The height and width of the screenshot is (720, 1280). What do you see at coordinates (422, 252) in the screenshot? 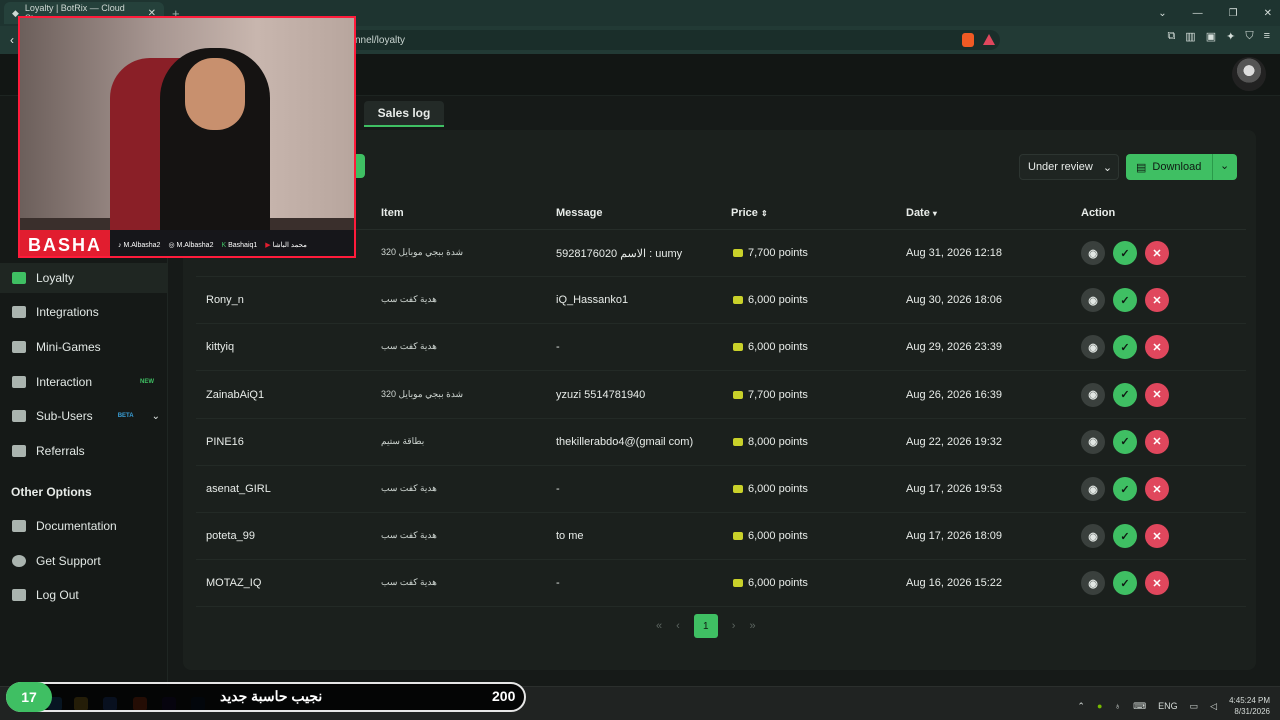
I see `cell-item: شدة ببجي موبايل 320` at bounding box center [422, 252].